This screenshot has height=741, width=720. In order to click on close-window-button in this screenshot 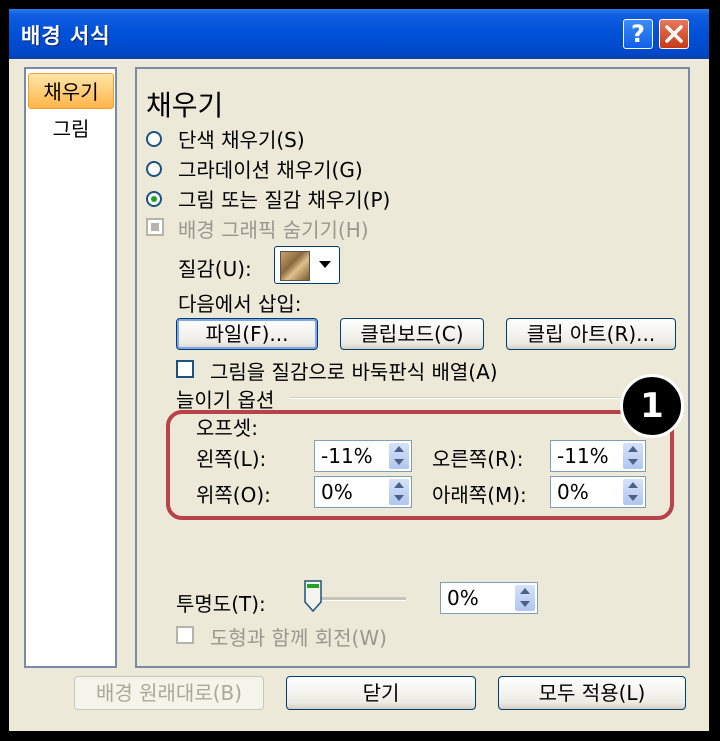, I will do `click(674, 34)`.